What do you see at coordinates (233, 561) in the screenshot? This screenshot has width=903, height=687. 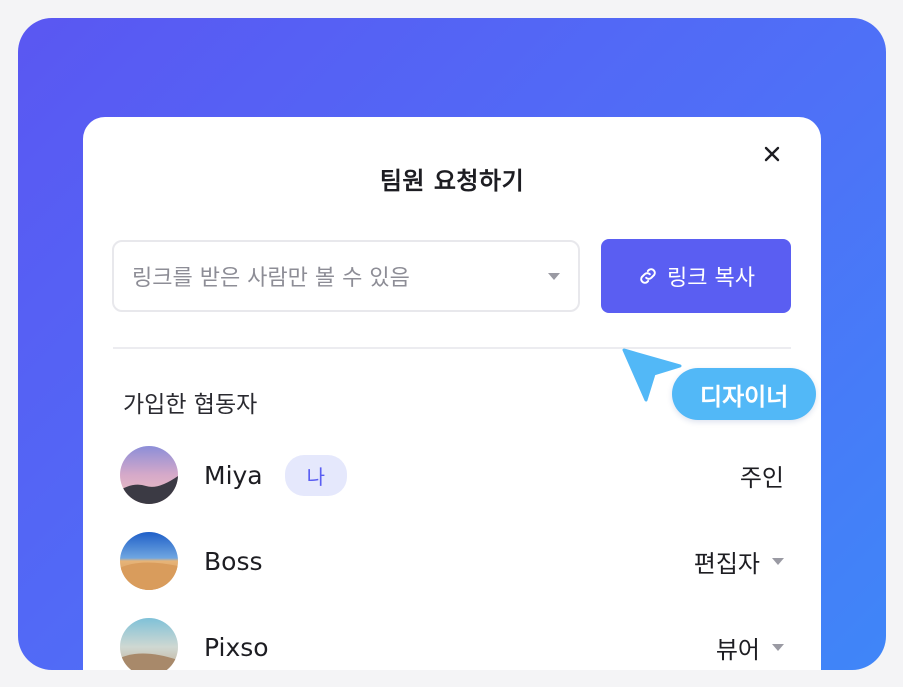 I see `collaborator-name: Boss` at bounding box center [233, 561].